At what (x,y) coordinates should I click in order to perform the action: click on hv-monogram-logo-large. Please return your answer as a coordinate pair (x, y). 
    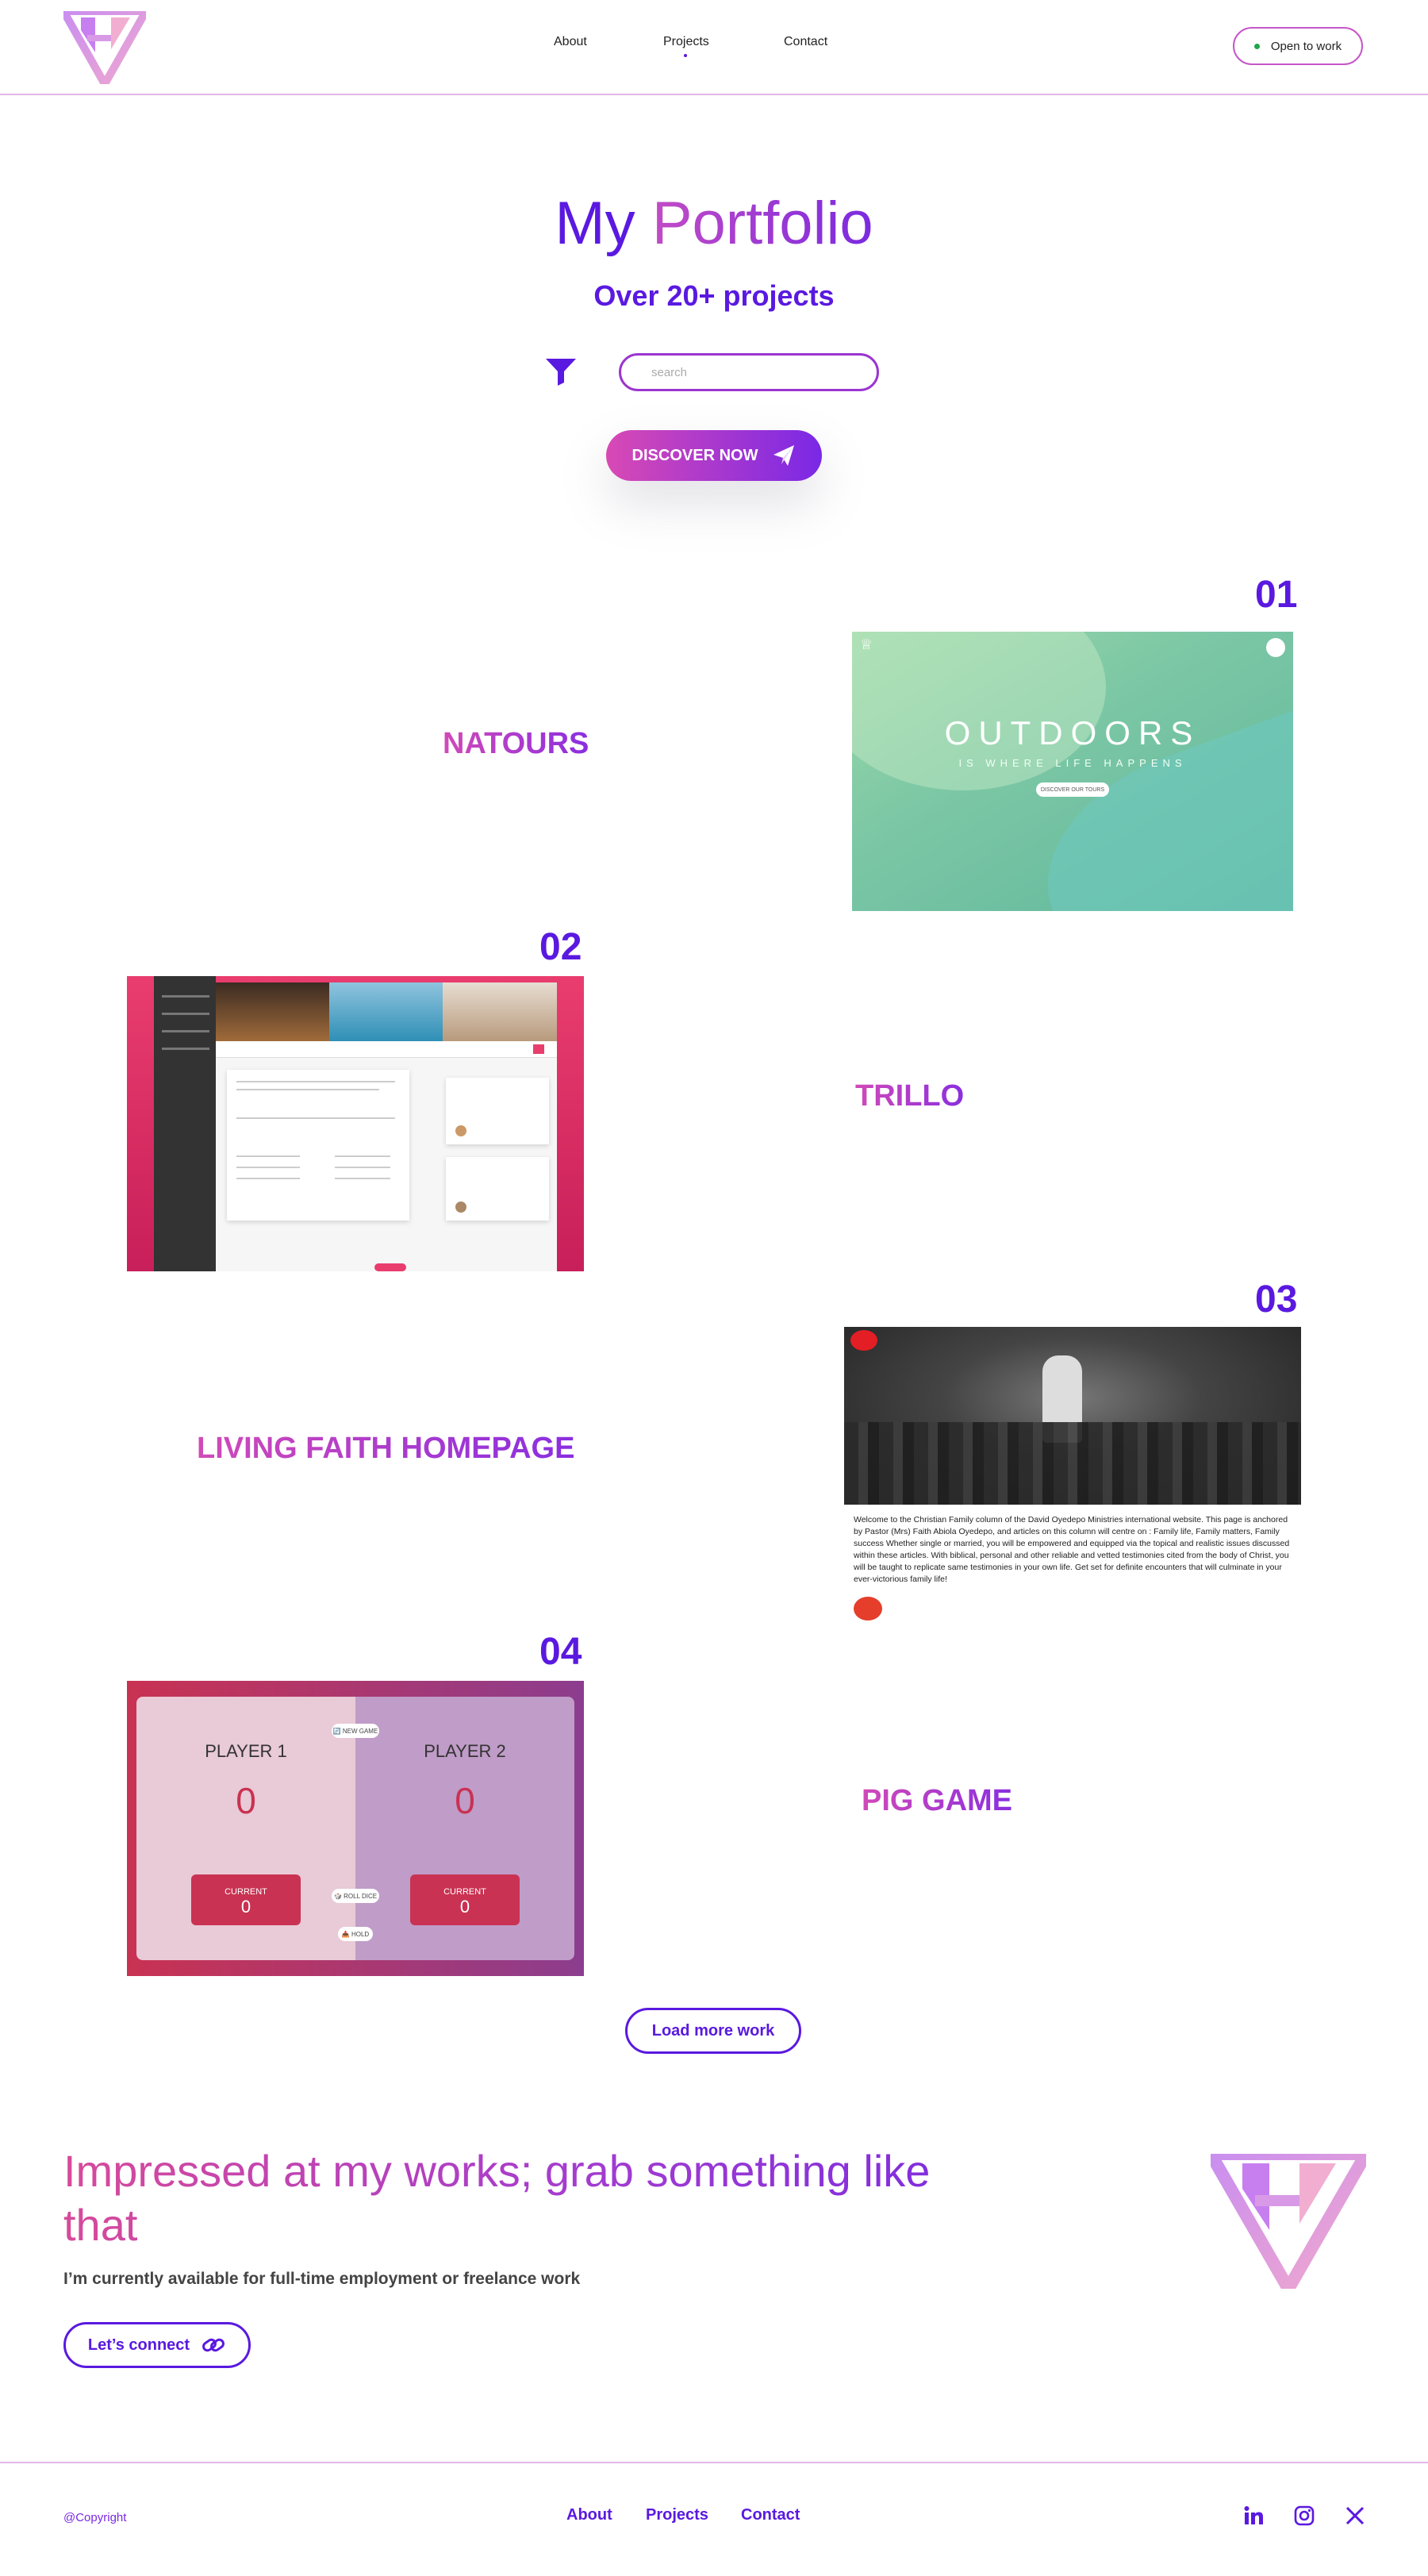
    Looking at the image, I should click on (1288, 2221).